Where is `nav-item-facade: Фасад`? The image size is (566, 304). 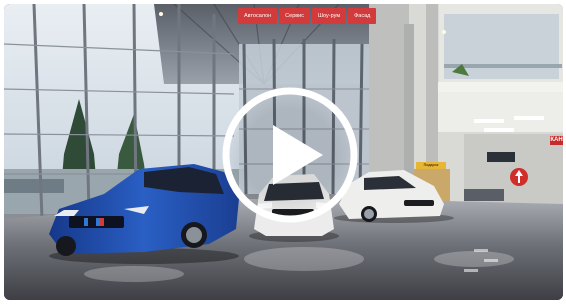 nav-item-facade: Фасад is located at coordinates (362, 16).